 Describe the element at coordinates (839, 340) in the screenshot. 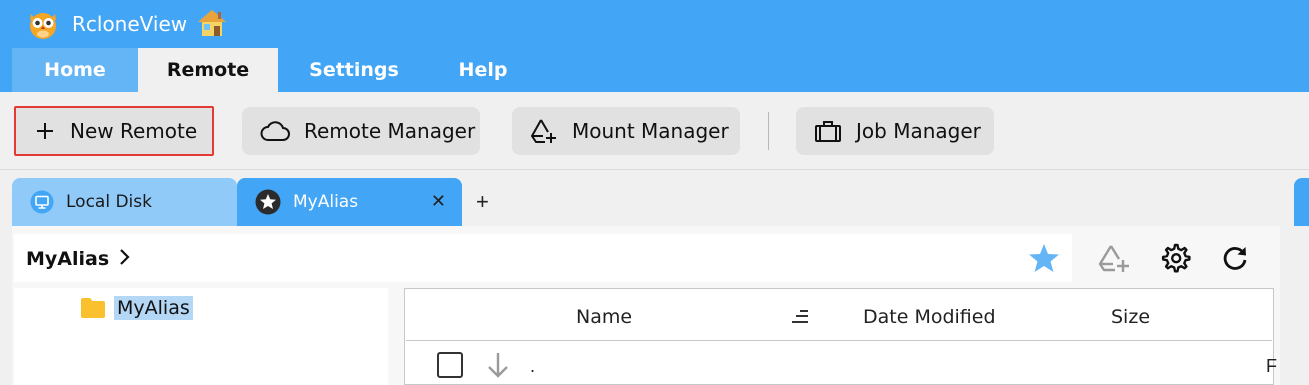

I see `header-divider` at that location.